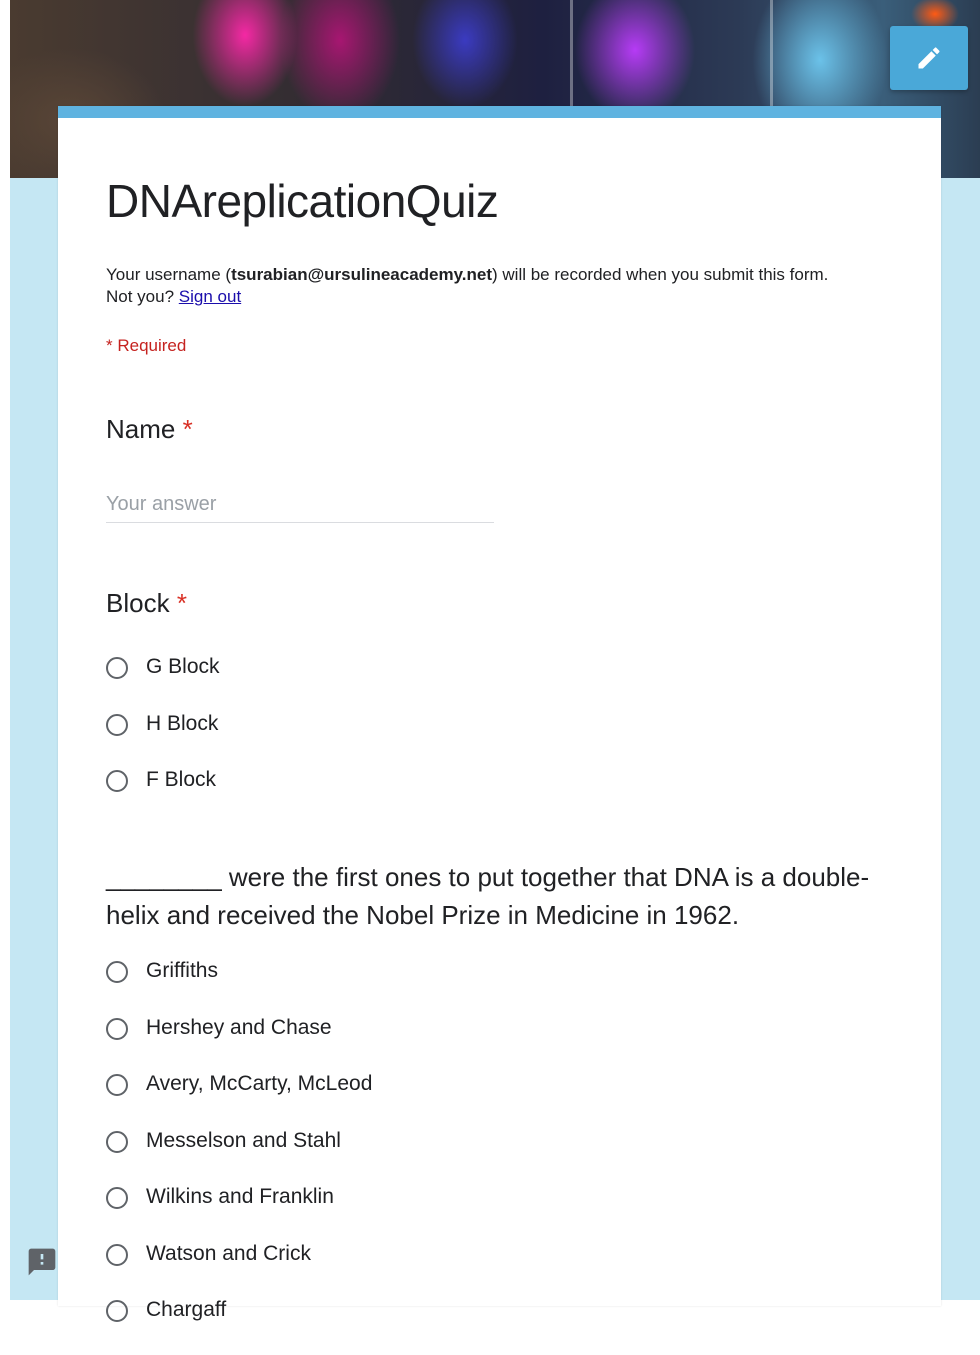  Describe the element at coordinates (141, 429) in the screenshot. I see `question-name-label: Name` at that location.